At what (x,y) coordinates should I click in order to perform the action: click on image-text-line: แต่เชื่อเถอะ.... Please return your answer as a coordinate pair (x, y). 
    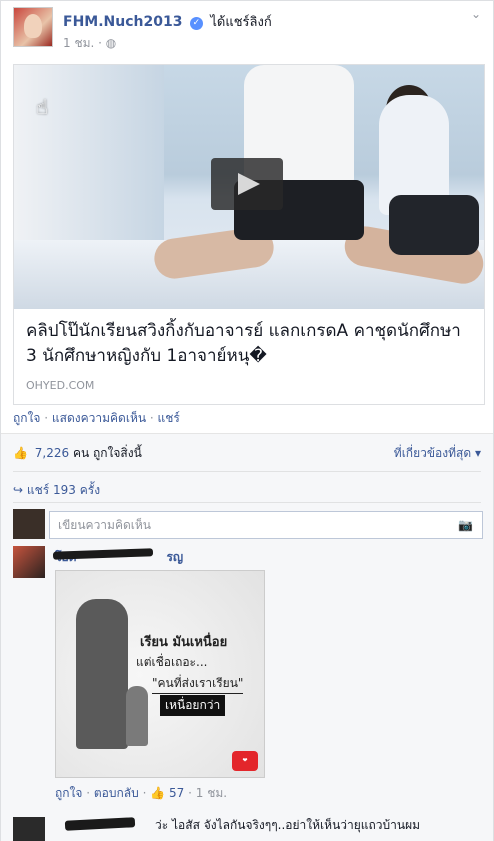
    Looking at the image, I should click on (172, 662).